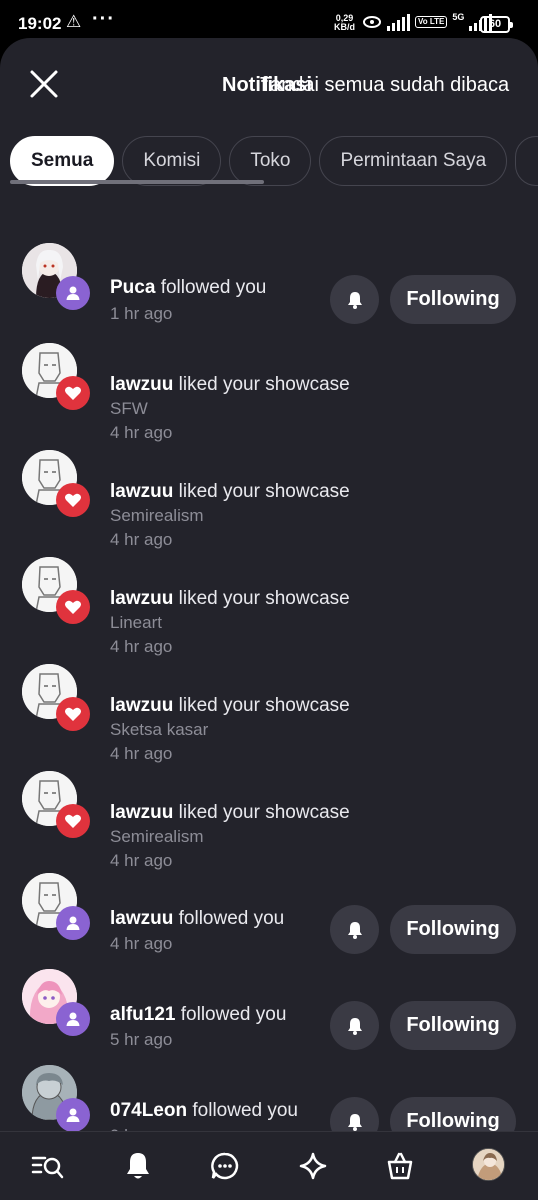  Describe the element at coordinates (413, 161) in the screenshot. I see `tab-permintaan-saya: Permintaan Saya` at that location.